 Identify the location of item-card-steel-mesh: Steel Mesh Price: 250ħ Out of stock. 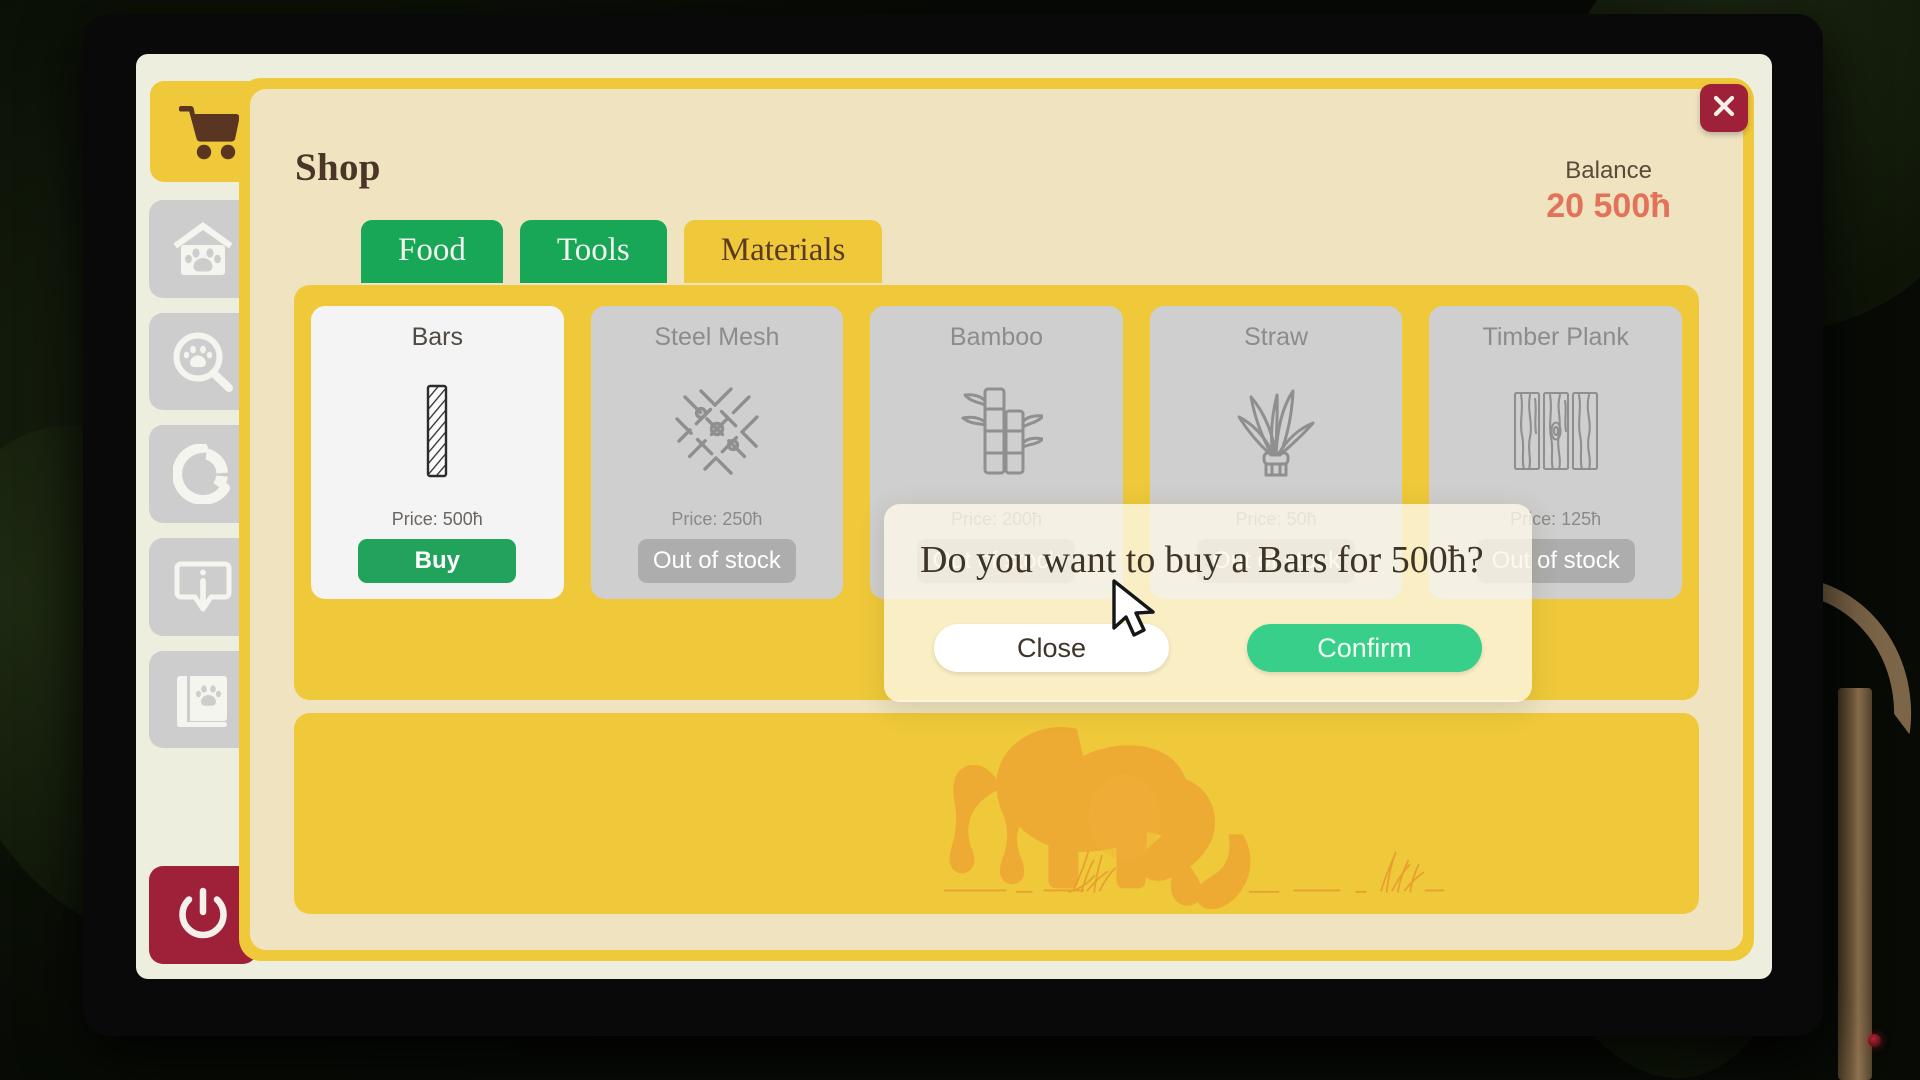
(717, 452).